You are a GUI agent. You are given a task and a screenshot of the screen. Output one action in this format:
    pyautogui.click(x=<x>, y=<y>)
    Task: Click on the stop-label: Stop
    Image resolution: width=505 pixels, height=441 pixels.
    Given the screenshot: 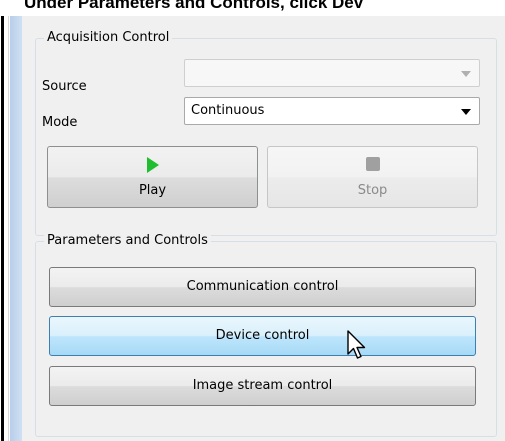 What is the action you would take?
    pyautogui.click(x=372, y=190)
    